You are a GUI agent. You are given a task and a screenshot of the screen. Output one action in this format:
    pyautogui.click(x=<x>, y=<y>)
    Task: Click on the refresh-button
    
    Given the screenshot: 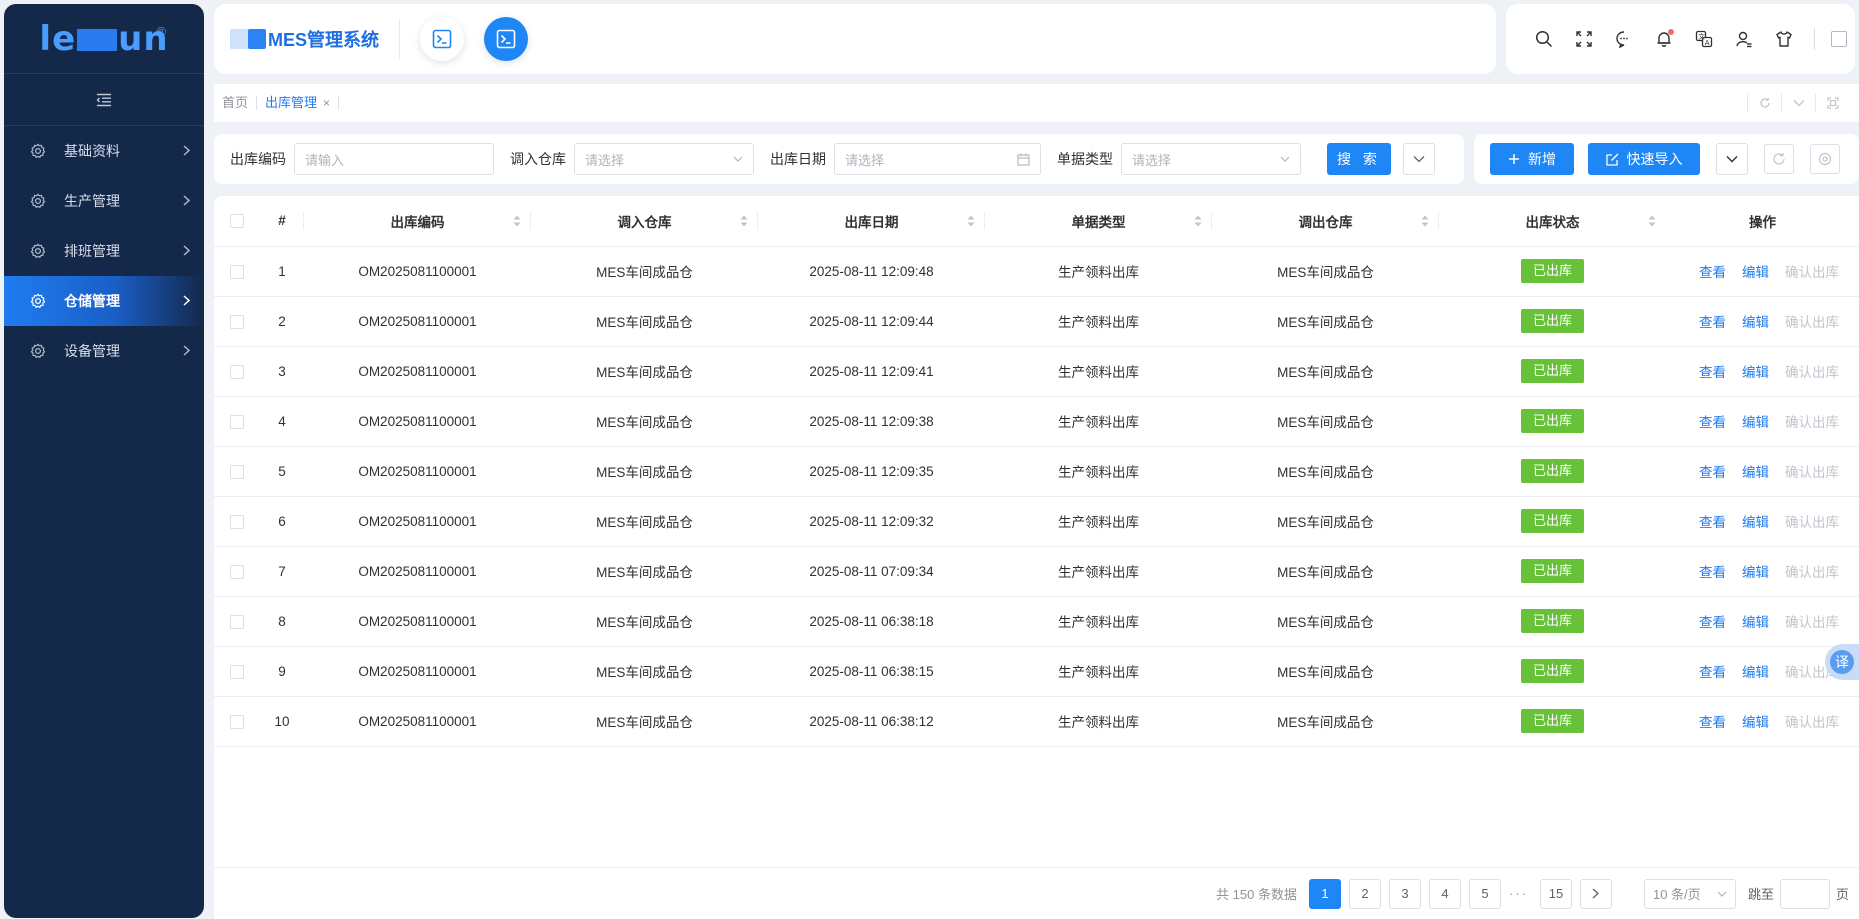 What is the action you would take?
    pyautogui.click(x=1779, y=159)
    